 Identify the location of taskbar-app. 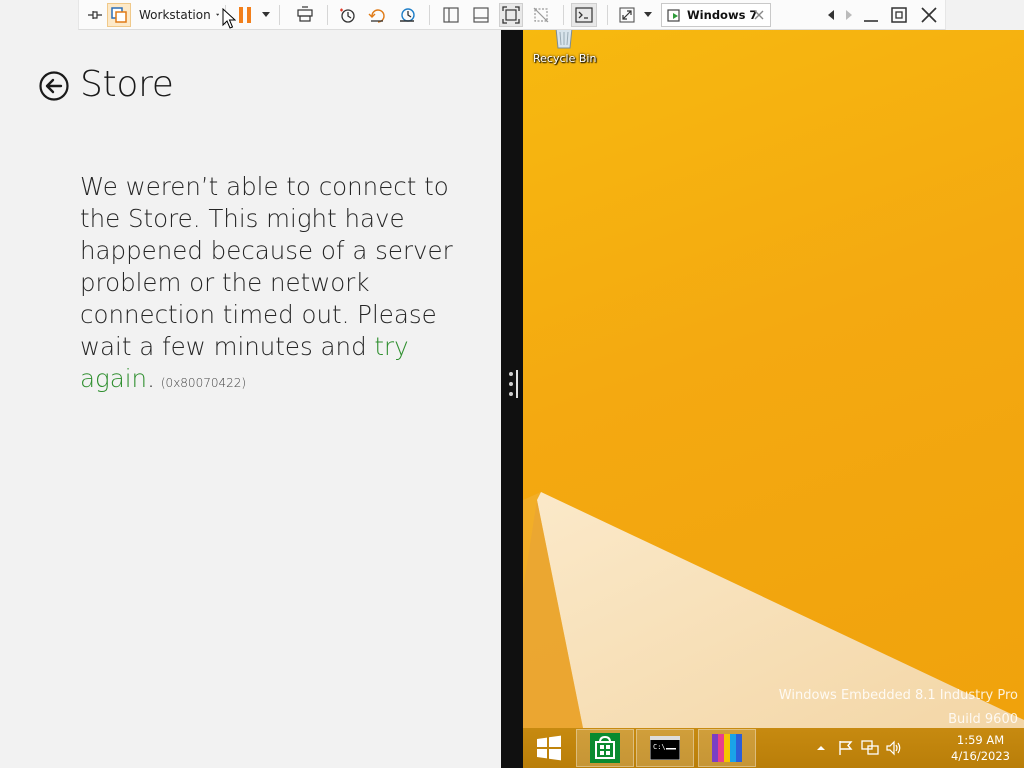
(727, 748).